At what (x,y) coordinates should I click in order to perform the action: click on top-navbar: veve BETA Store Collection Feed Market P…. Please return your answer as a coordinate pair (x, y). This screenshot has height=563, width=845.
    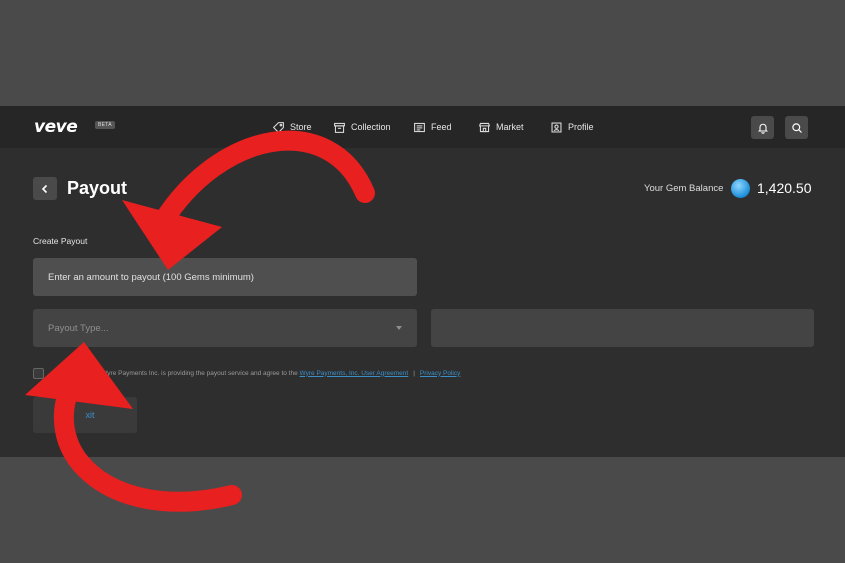
    Looking at the image, I should click on (422, 127).